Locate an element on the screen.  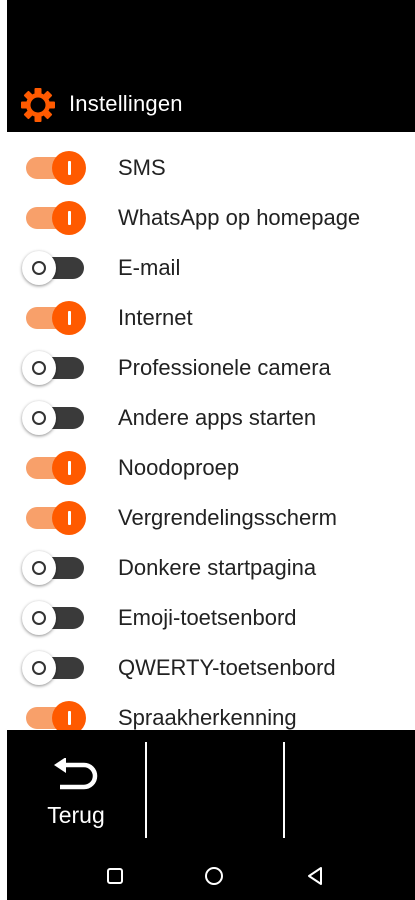
return-arrow-icon is located at coordinates (76, 774).